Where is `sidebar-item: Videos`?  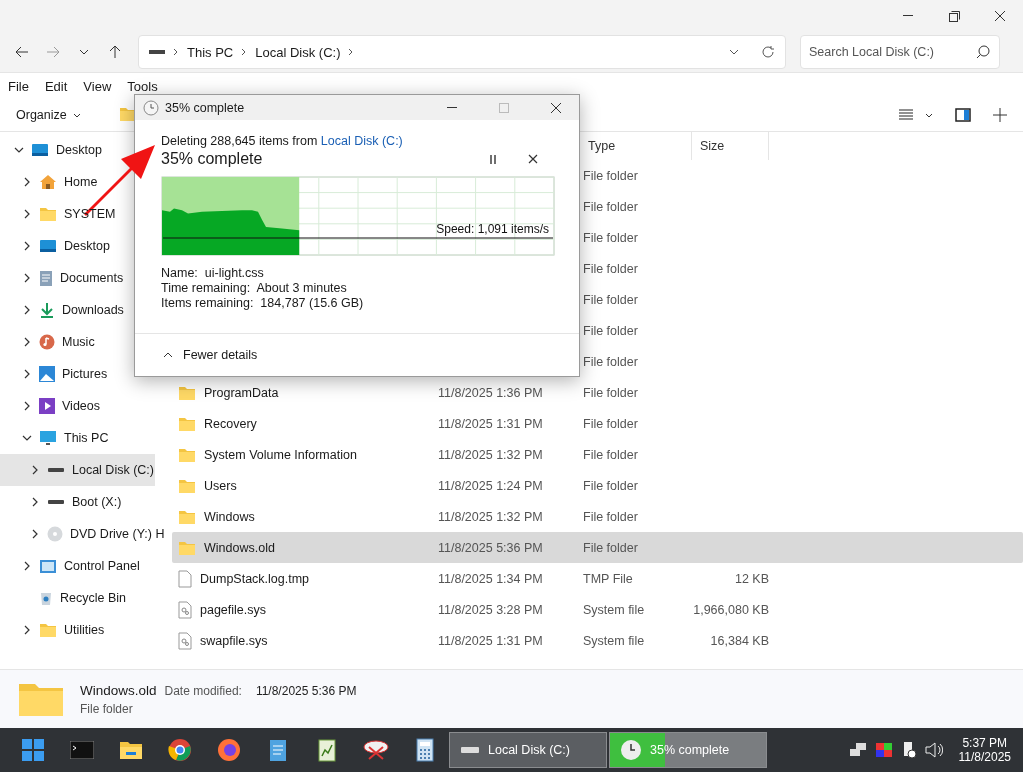
sidebar-item: Videos is located at coordinates (83, 406).